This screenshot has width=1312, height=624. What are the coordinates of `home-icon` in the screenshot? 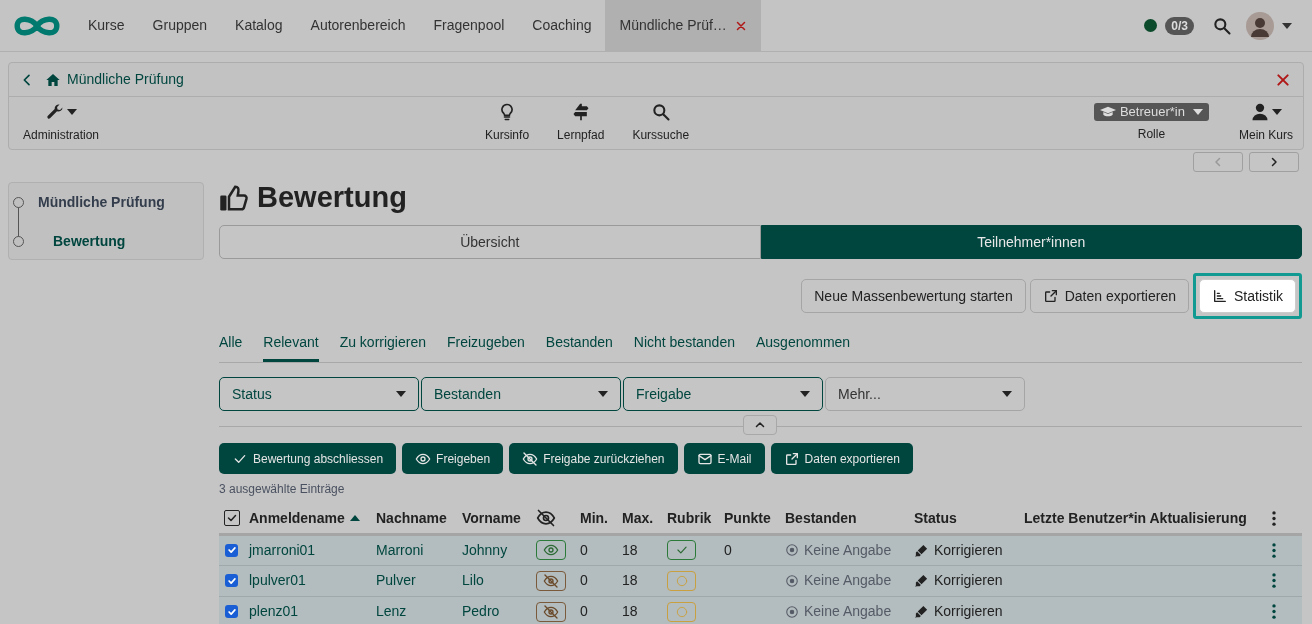 It's located at (53, 79).